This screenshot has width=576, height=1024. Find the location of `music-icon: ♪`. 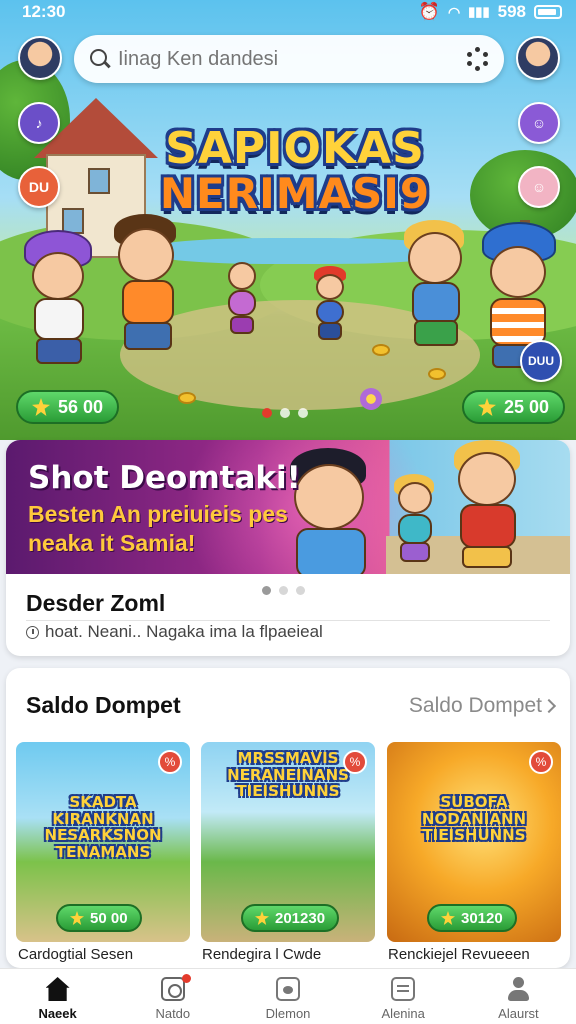

music-icon: ♪ is located at coordinates (39, 123).